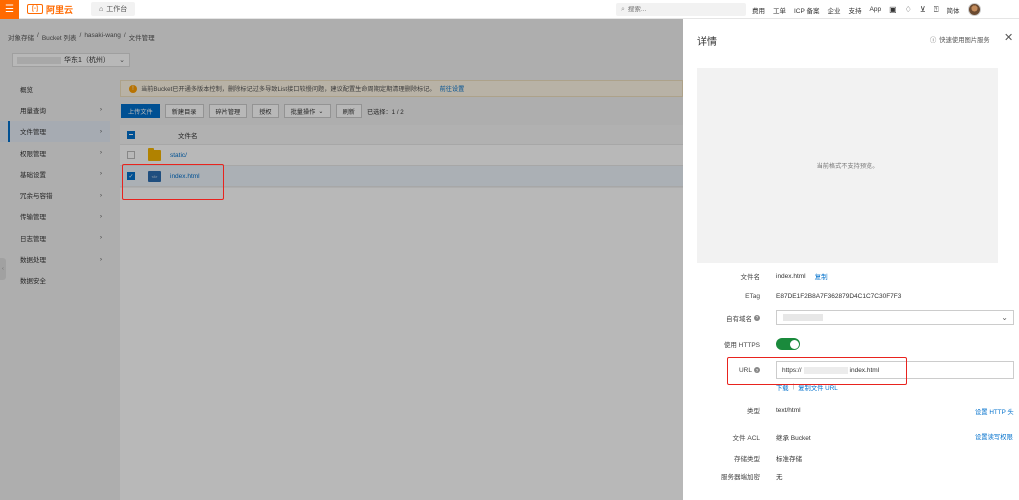  Describe the element at coordinates (741, 345) in the screenshot. I see `field-label: 使用 HTTPS` at that location.